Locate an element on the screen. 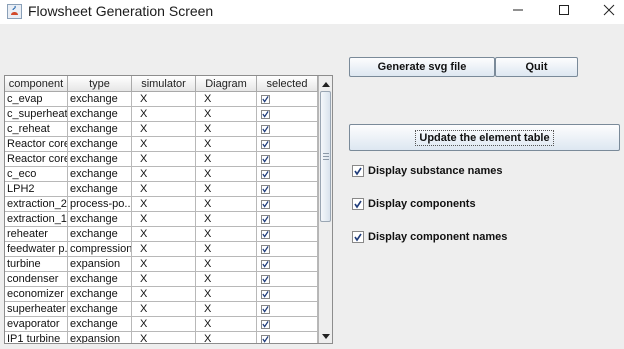 This screenshot has width=624, height=349. column-header-simulator: simulator is located at coordinates (164, 84).